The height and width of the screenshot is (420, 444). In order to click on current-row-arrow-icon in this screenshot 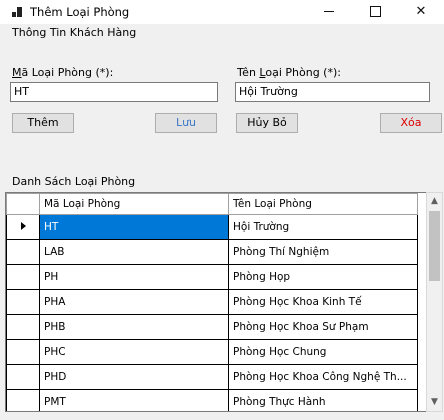, I will do `click(23, 226)`.